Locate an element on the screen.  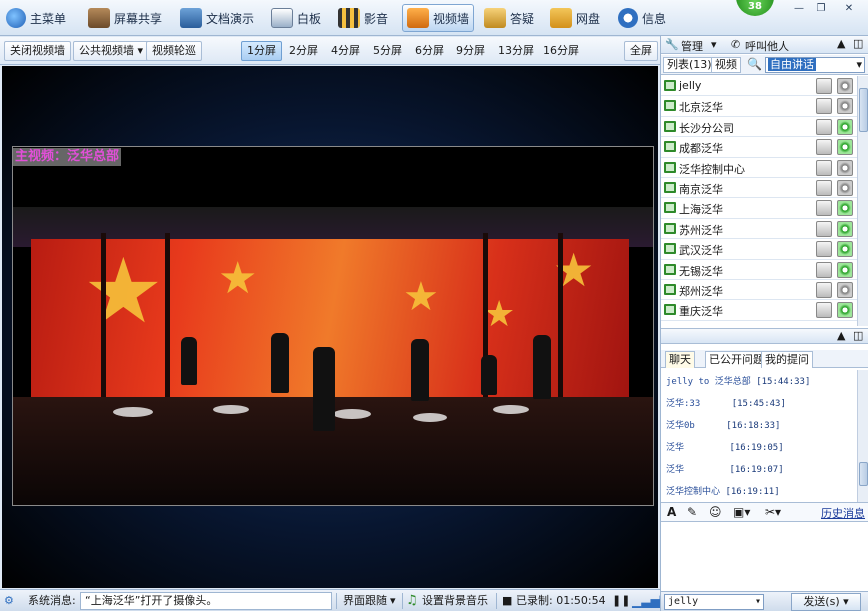
menu-item-label: 影音 is located at coordinates (376, 18).